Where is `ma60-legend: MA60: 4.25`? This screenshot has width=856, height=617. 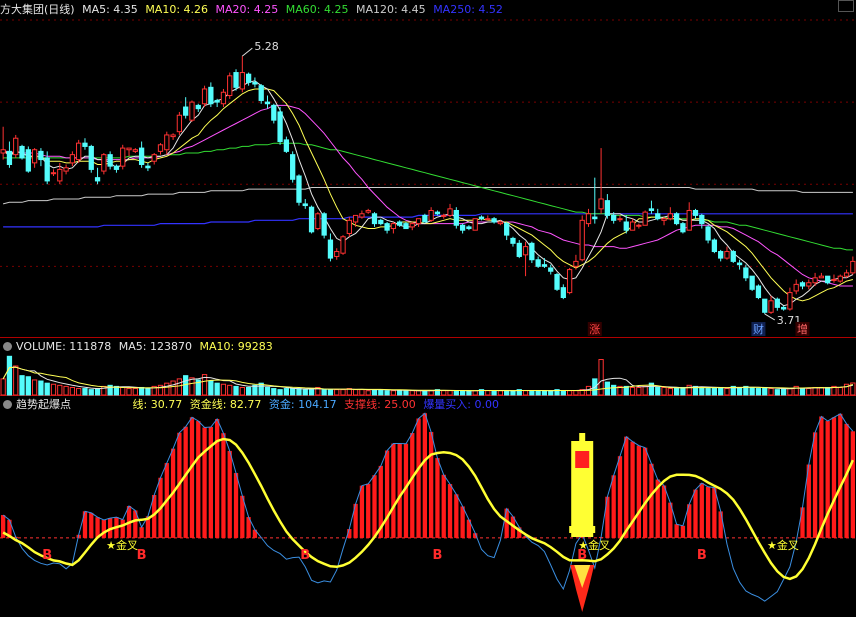 ma60-legend: MA60: 4.25 is located at coordinates (317, 9).